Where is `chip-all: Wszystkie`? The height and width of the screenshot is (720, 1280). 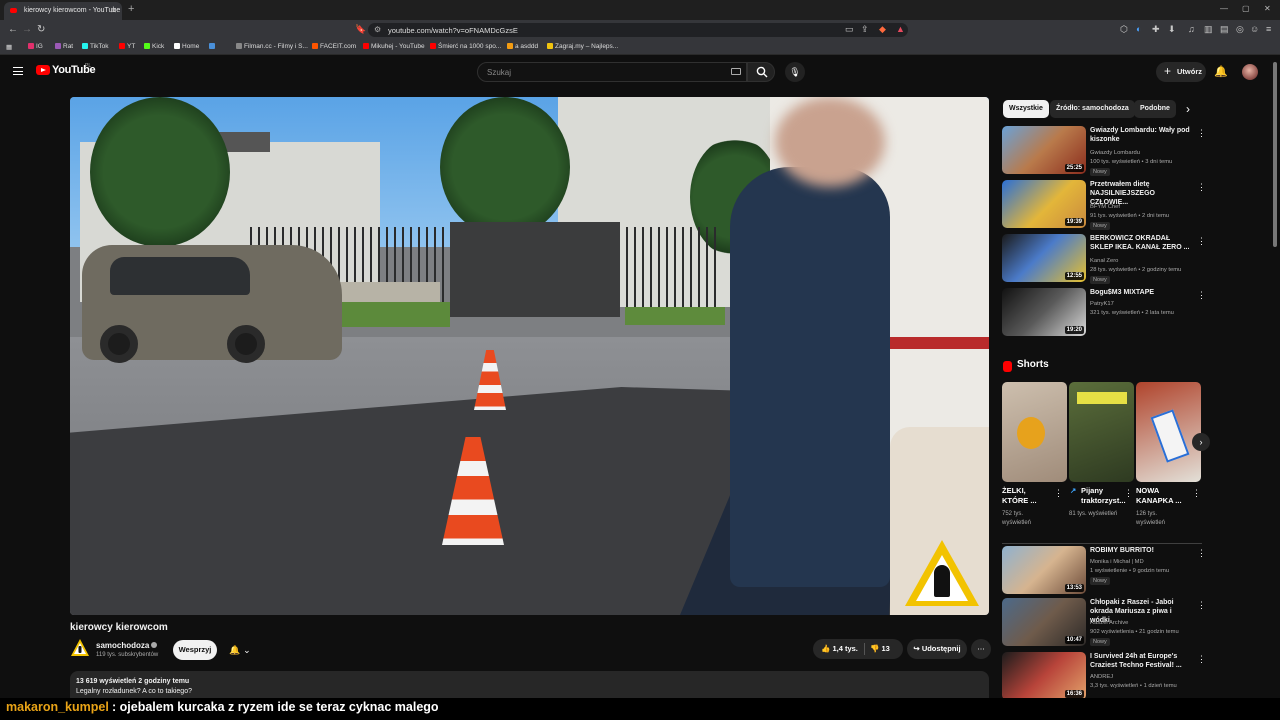 chip-all: Wszystkie is located at coordinates (1026, 109).